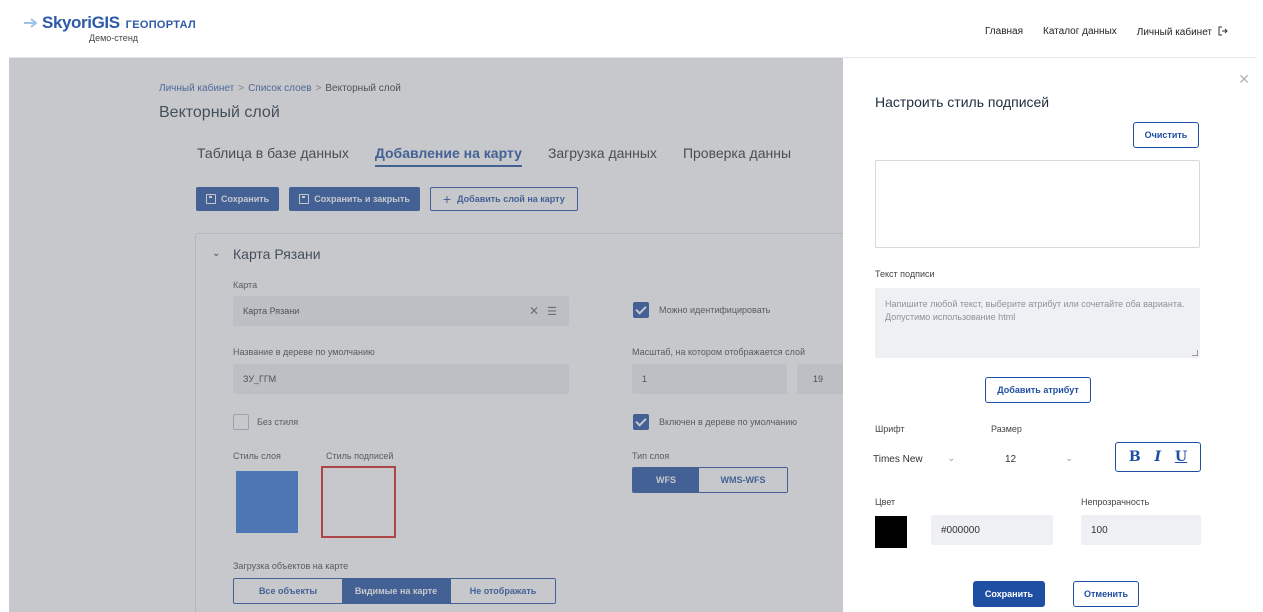 This screenshot has width=1263, height=612. I want to click on tree-name-label: Название в дереве по умолчанию, so click(304, 352).